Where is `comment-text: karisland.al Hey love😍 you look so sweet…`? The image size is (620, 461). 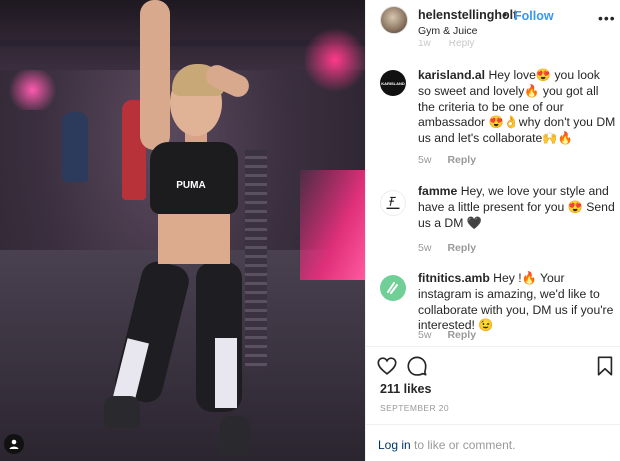 comment-text: karisland.al Hey love😍 you look so sweet… is located at coordinates (517, 107).